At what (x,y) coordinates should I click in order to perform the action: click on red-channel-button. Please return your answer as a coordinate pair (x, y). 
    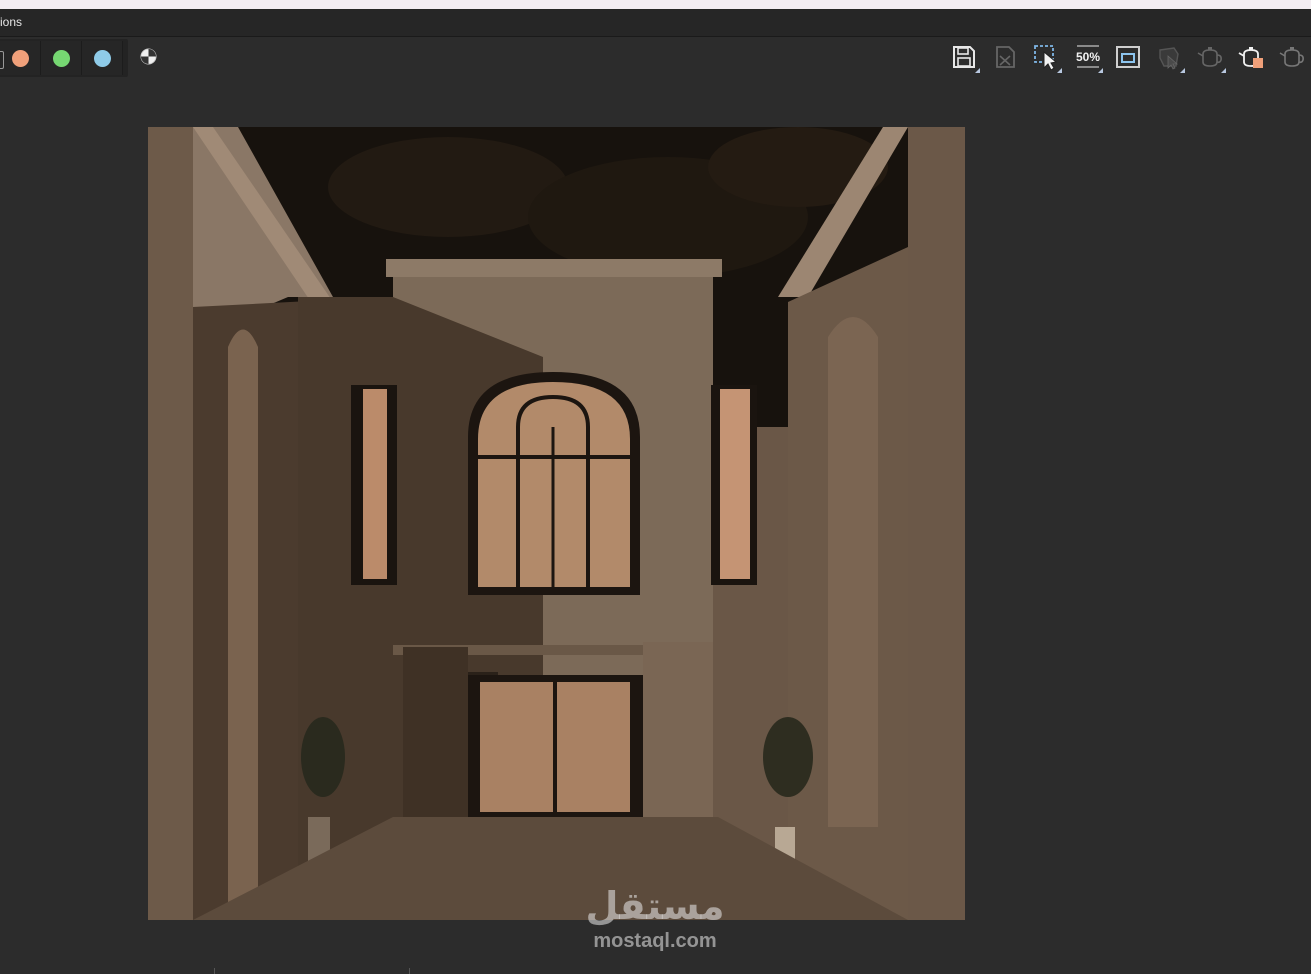
    Looking at the image, I should click on (20, 58).